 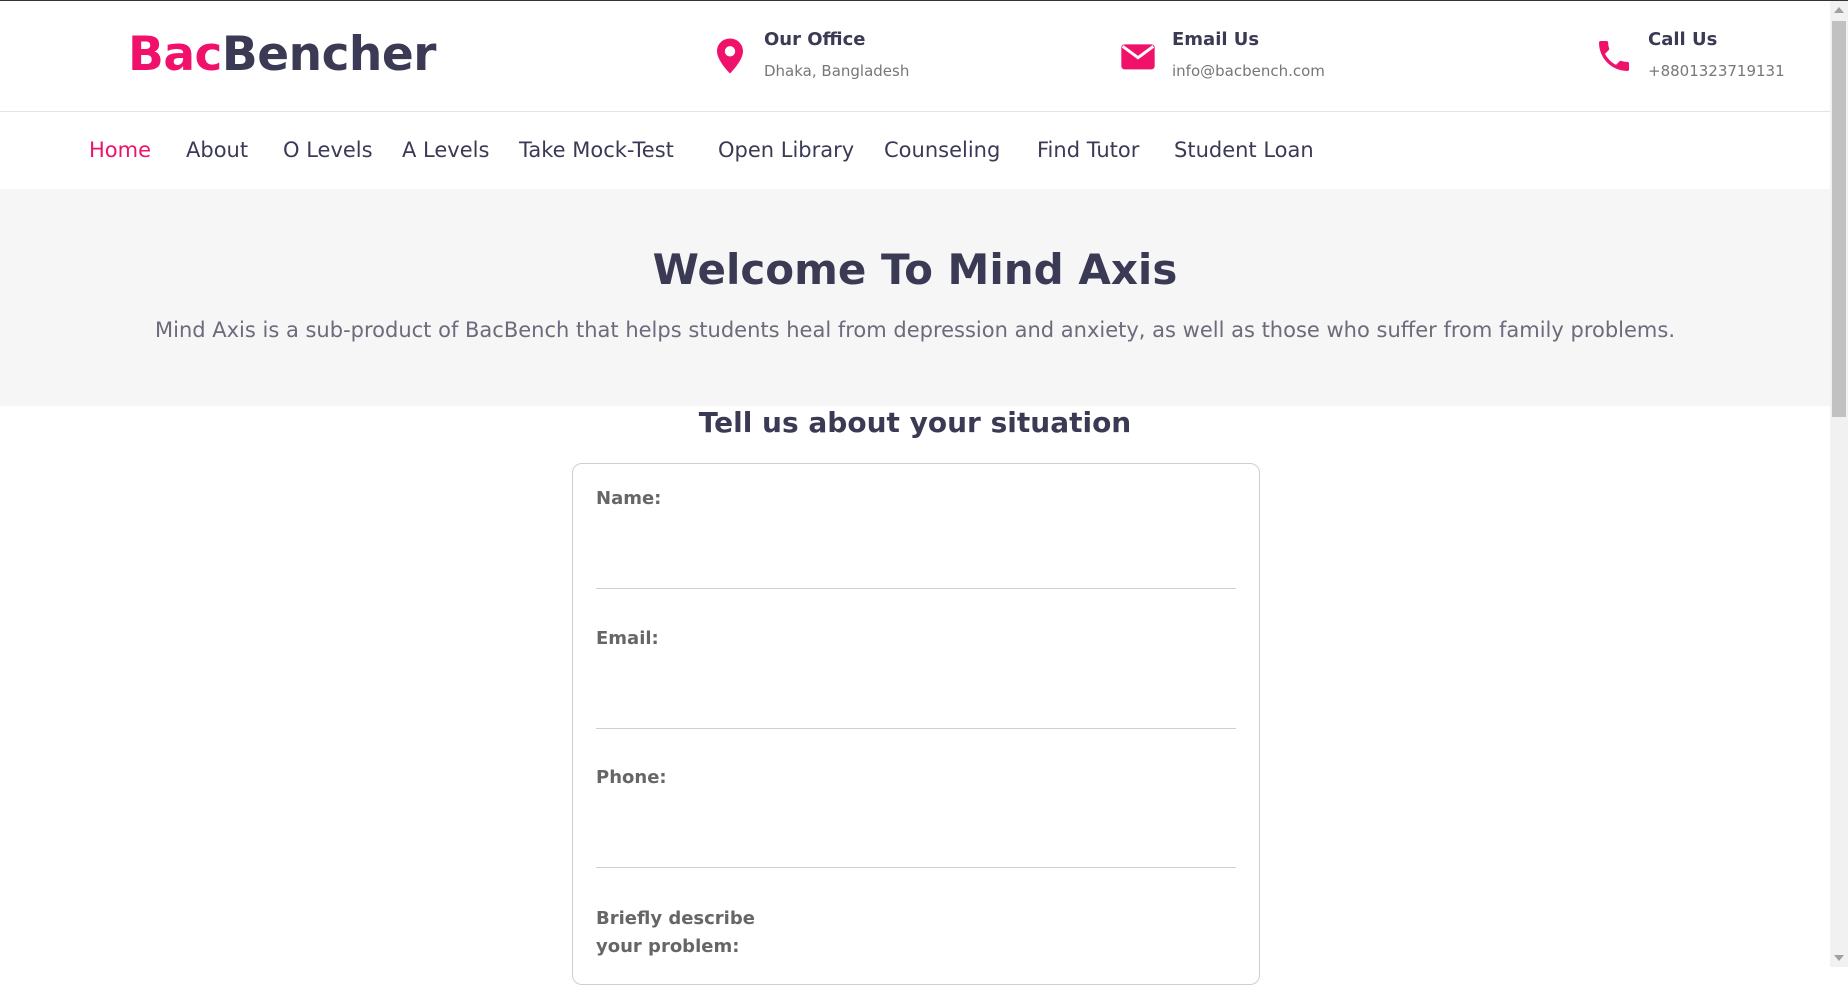 I want to click on scrollbar-thumb, so click(x=1839, y=219).